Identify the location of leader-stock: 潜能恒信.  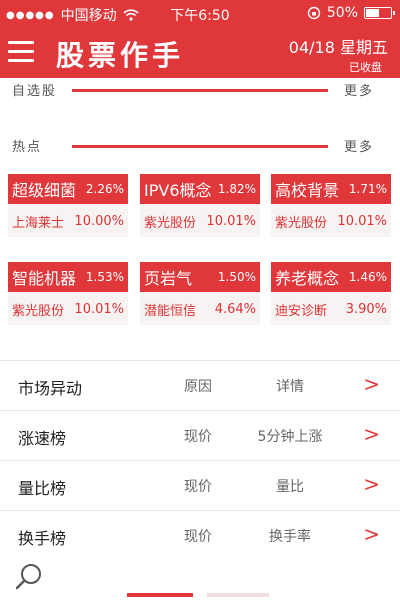
(170, 311).